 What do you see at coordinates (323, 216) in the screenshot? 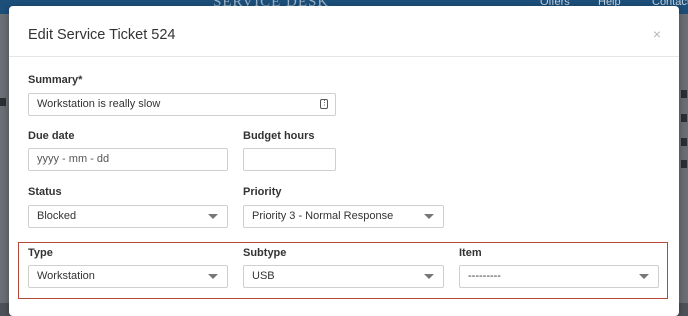
I see `priority-value: Priority 3 - Normal Response` at bounding box center [323, 216].